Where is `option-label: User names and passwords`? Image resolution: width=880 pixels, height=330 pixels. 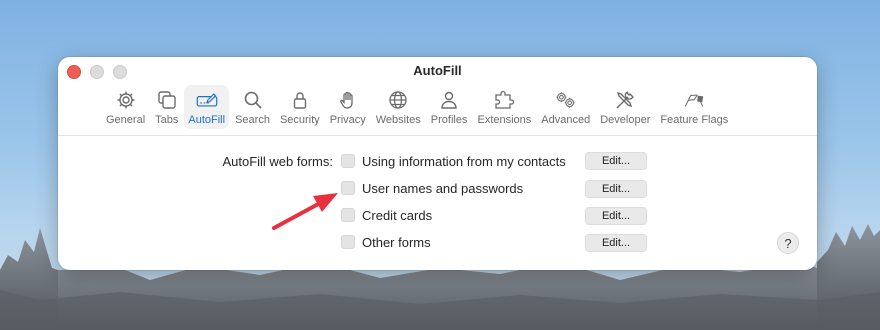 option-label: User names and passwords is located at coordinates (443, 188).